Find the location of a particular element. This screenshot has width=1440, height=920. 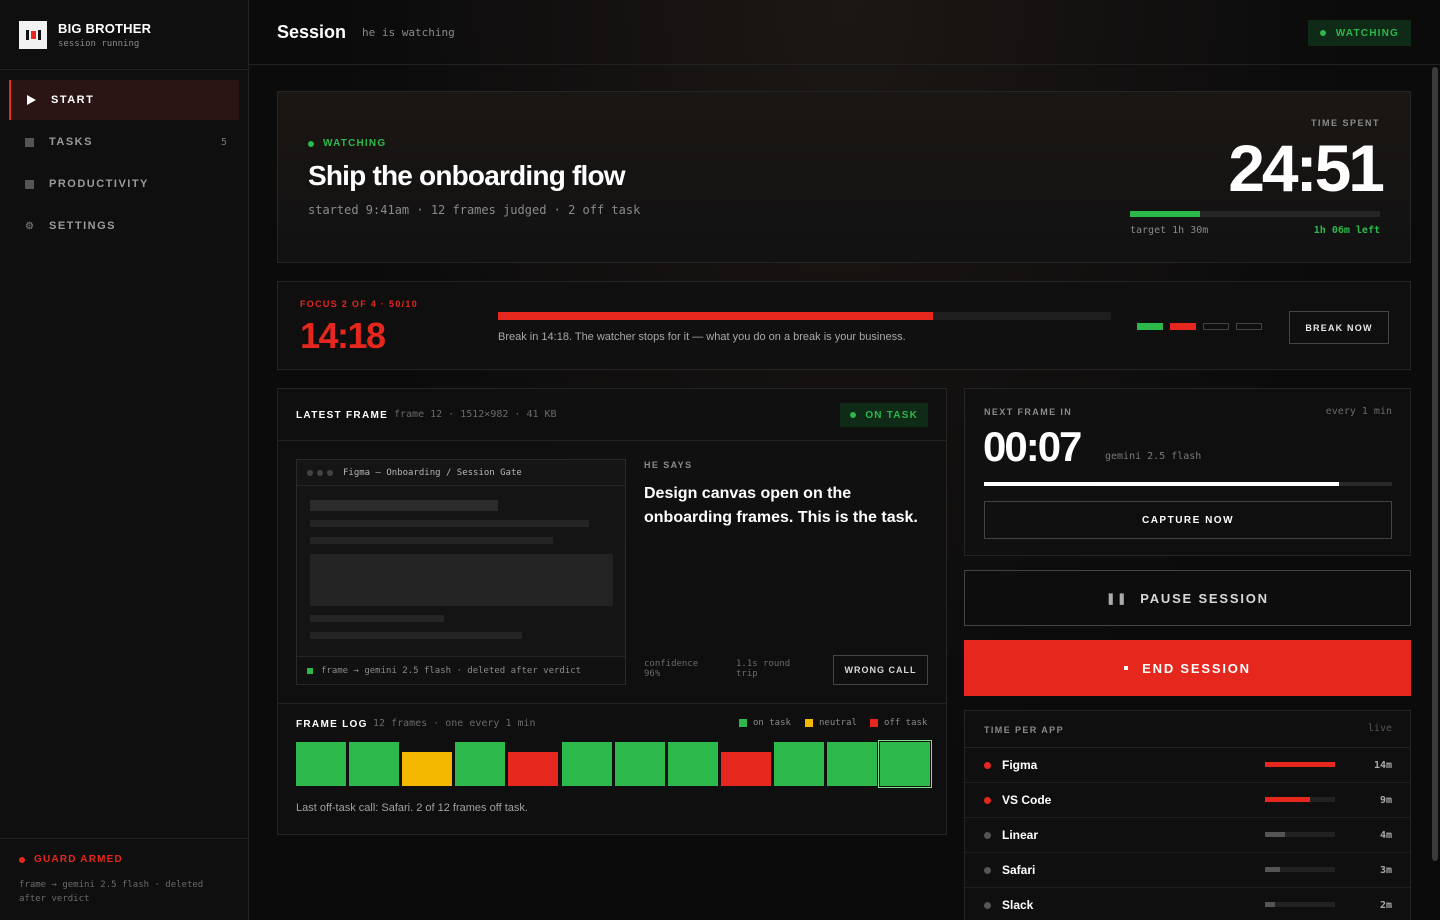

sidebar-item-productivity: PRODUCTIVITY is located at coordinates (124, 184).